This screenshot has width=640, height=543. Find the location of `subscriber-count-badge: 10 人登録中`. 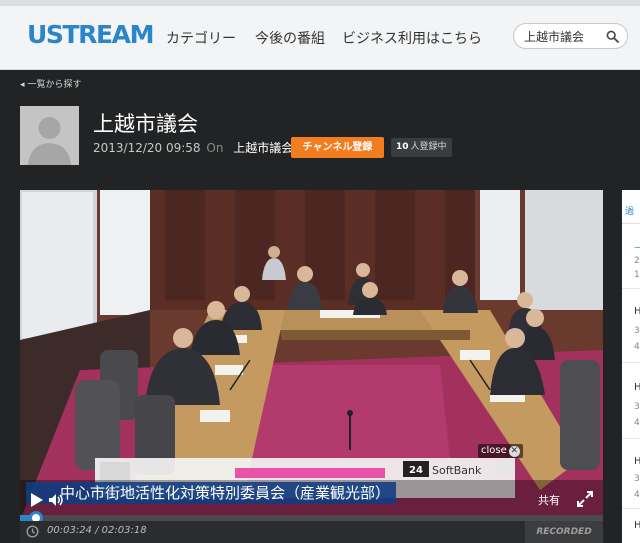

subscriber-count-badge: 10 人登録中 is located at coordinates (421, 147).